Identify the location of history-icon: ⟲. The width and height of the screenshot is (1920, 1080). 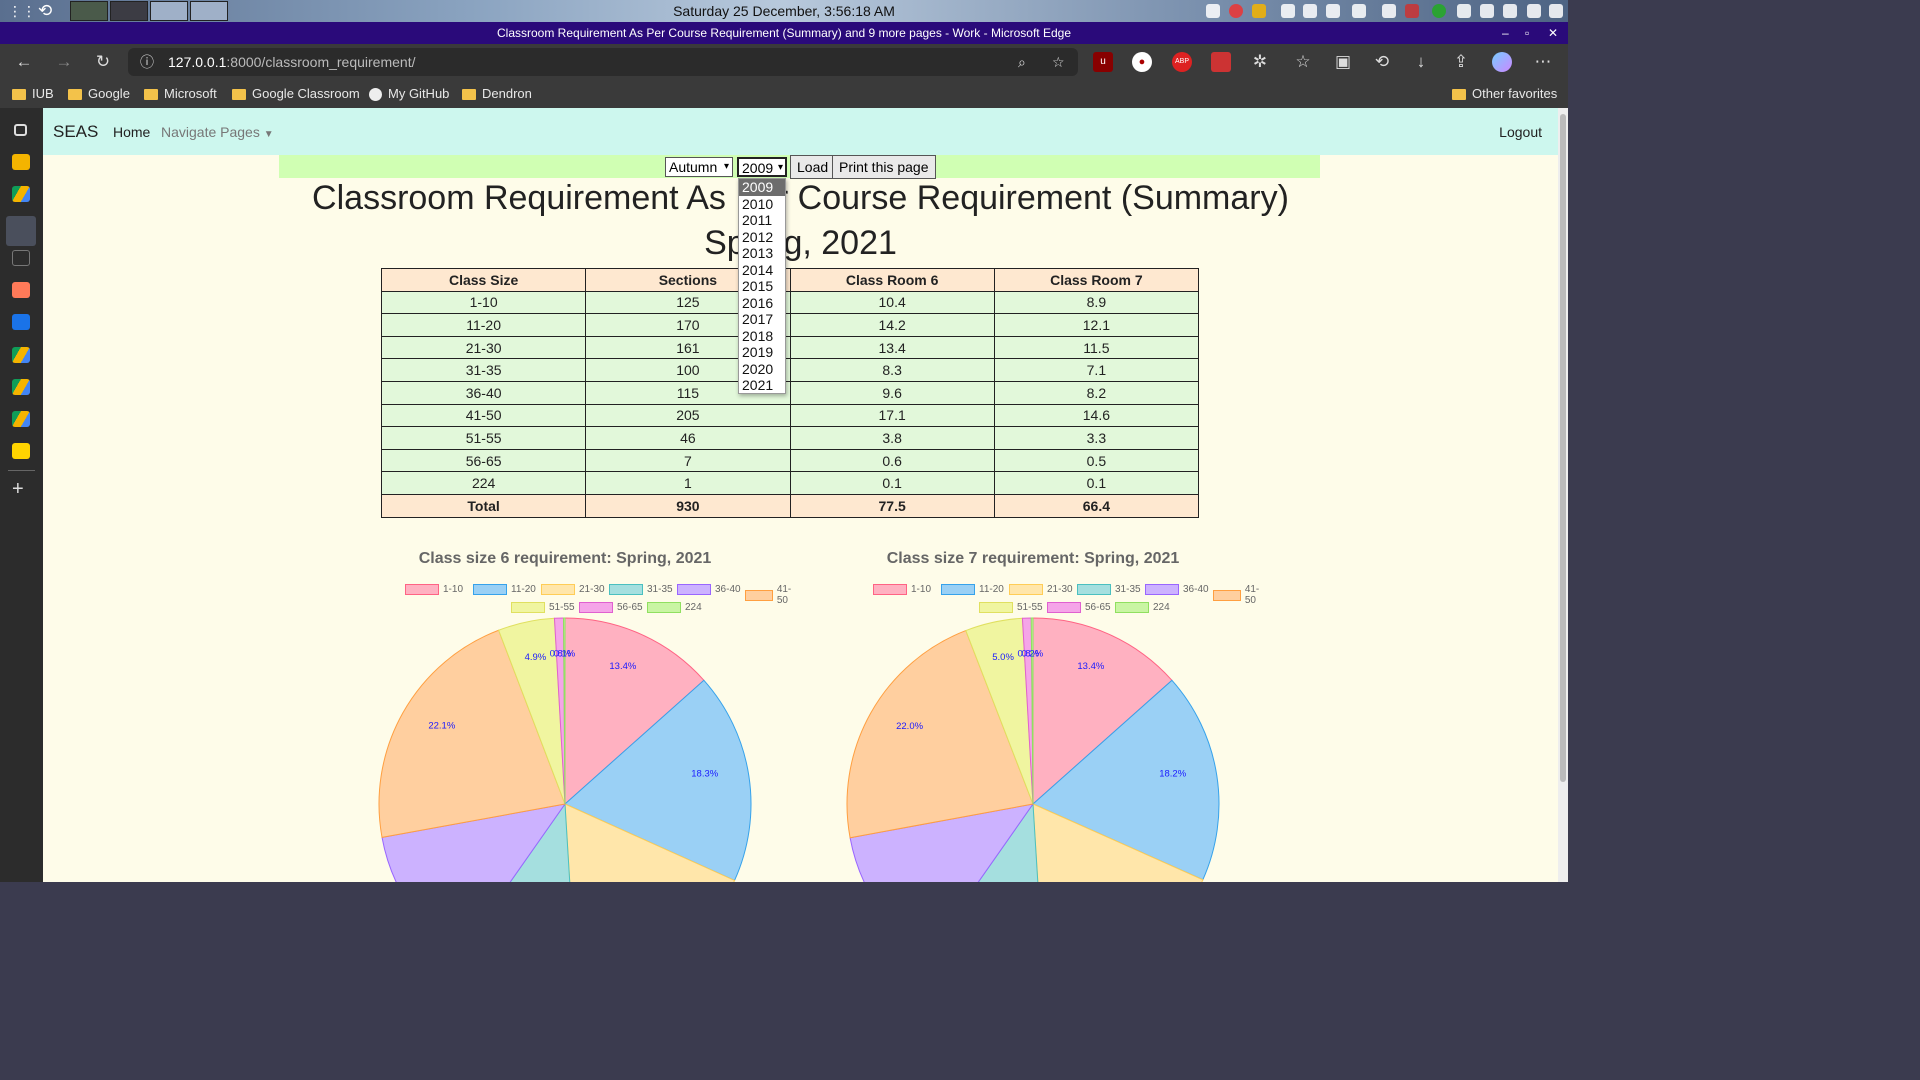
(1382, 62).